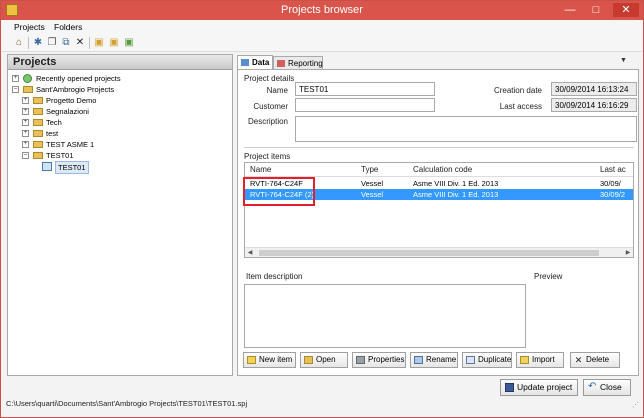 This screenshot has width=644, height=418. I want to click on menu-bar: Projects Folders, so click(322, 27).